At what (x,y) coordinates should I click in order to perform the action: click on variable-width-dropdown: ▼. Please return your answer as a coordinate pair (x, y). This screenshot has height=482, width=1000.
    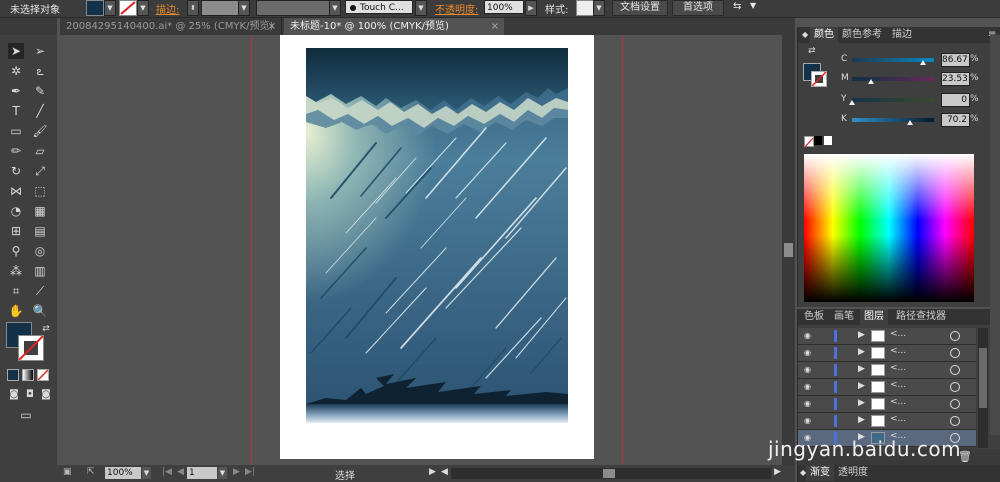
    Looking at the image, I should click on (335, 8).